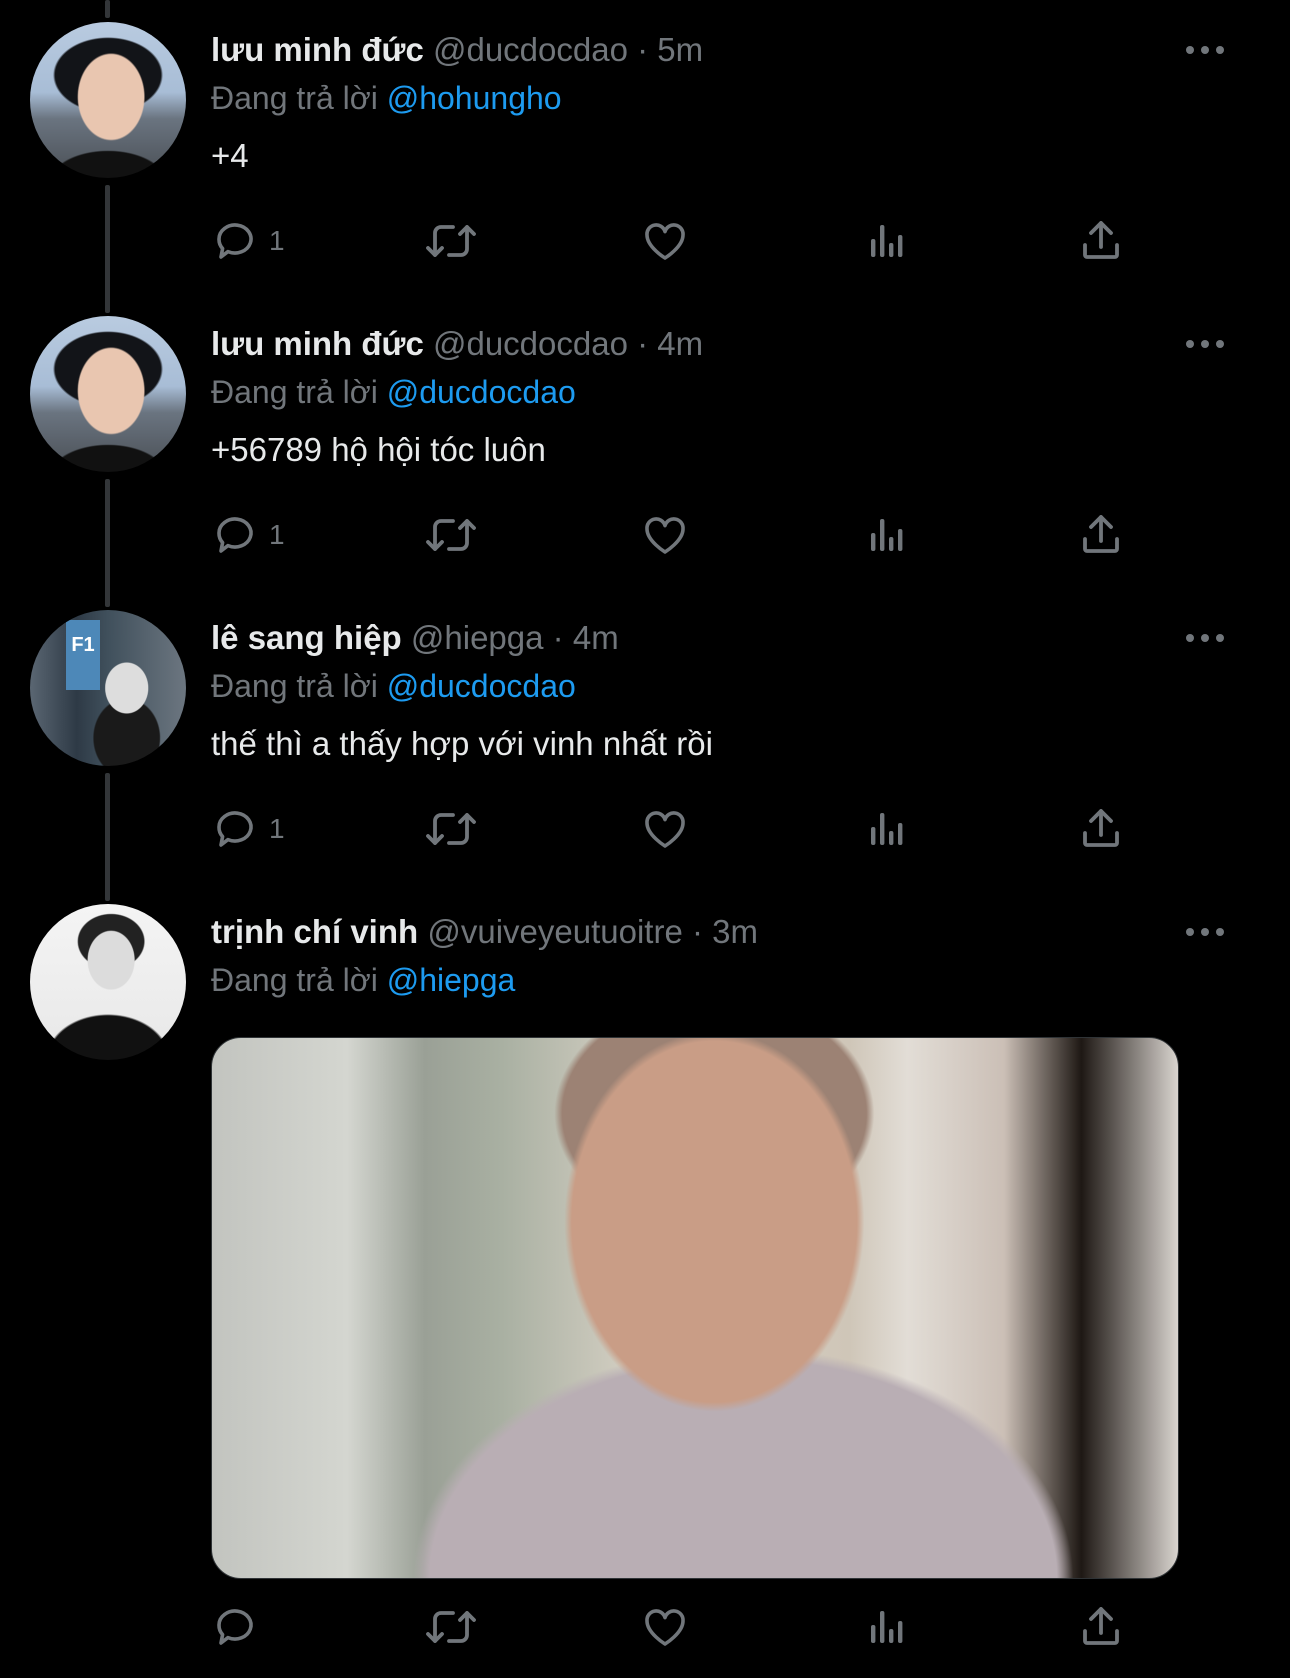 This screenshot has height=1678, width=1290. Describe the element at coordinates (554, 931) in the screenshot. I see `user-handle: @vuiveyeutuoitre` at that location.